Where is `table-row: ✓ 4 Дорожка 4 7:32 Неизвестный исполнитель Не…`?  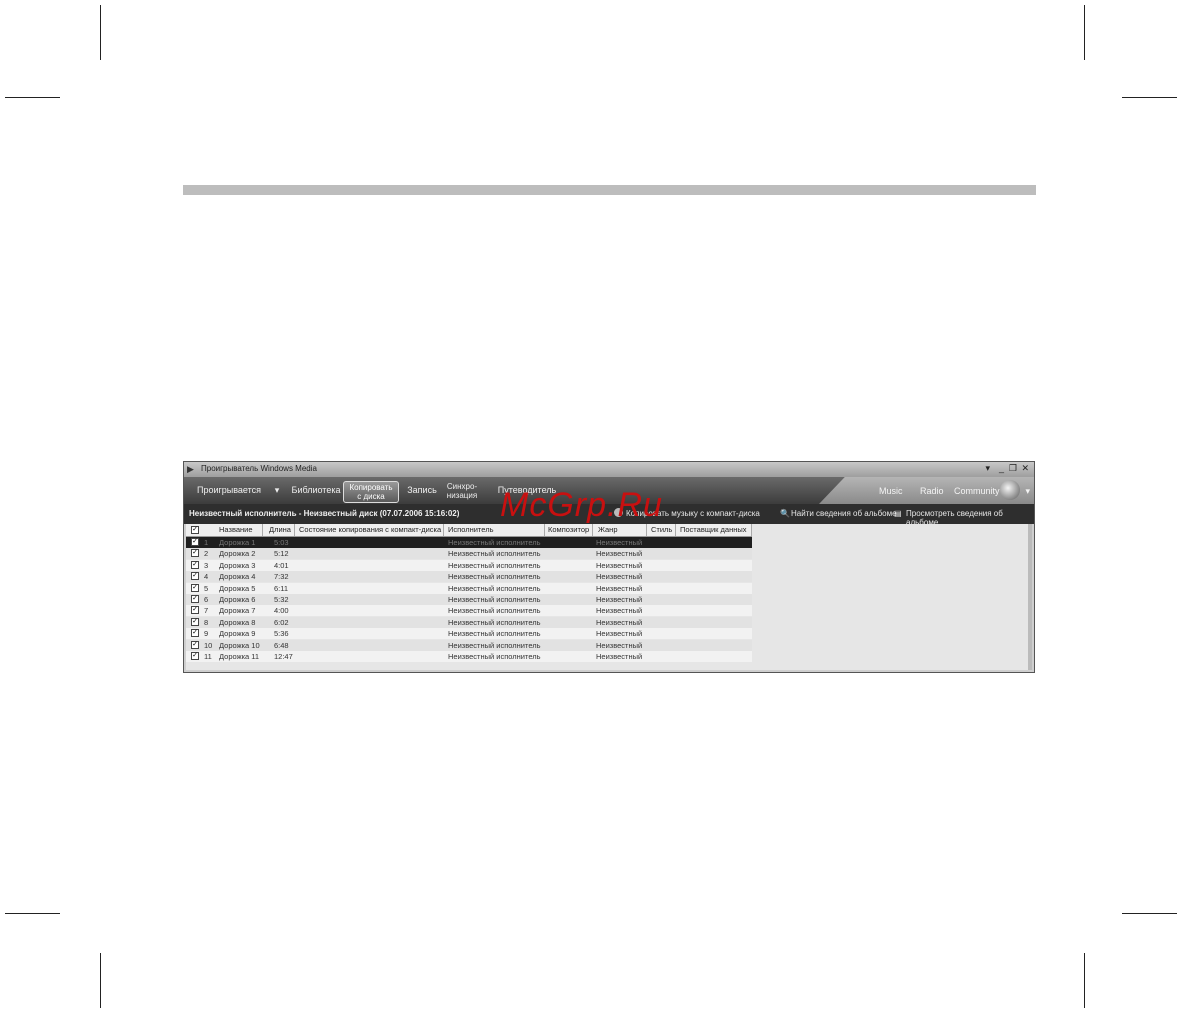
table-row: ✓ 4 Дорожка 4 7:32 Неизвестный исполнитель Не… is located at coordinates (469, 577).